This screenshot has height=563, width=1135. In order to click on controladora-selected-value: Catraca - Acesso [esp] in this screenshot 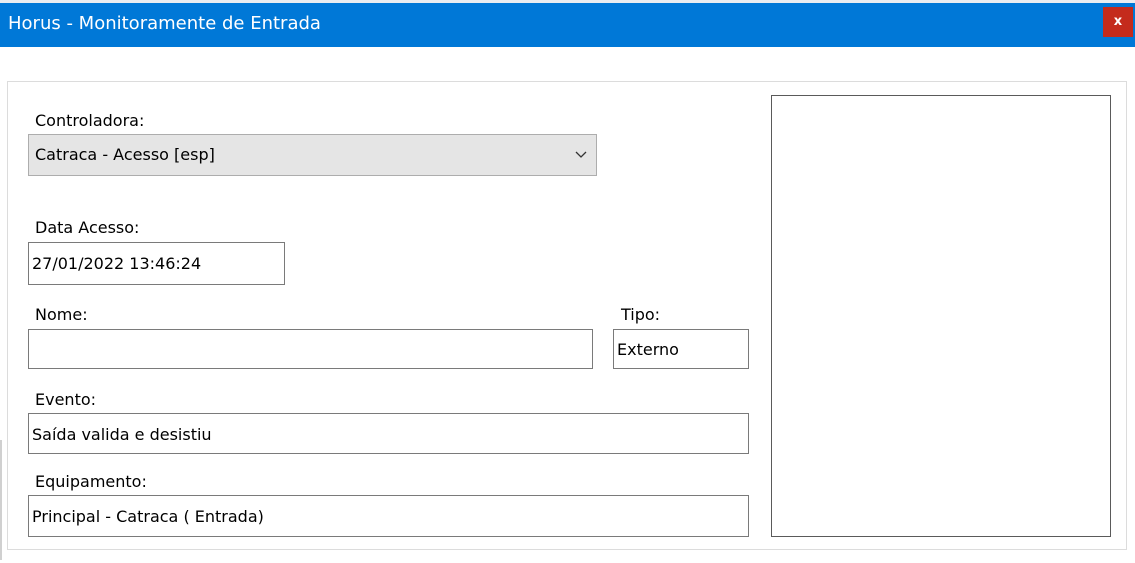, I will do `click(125, 154)`.